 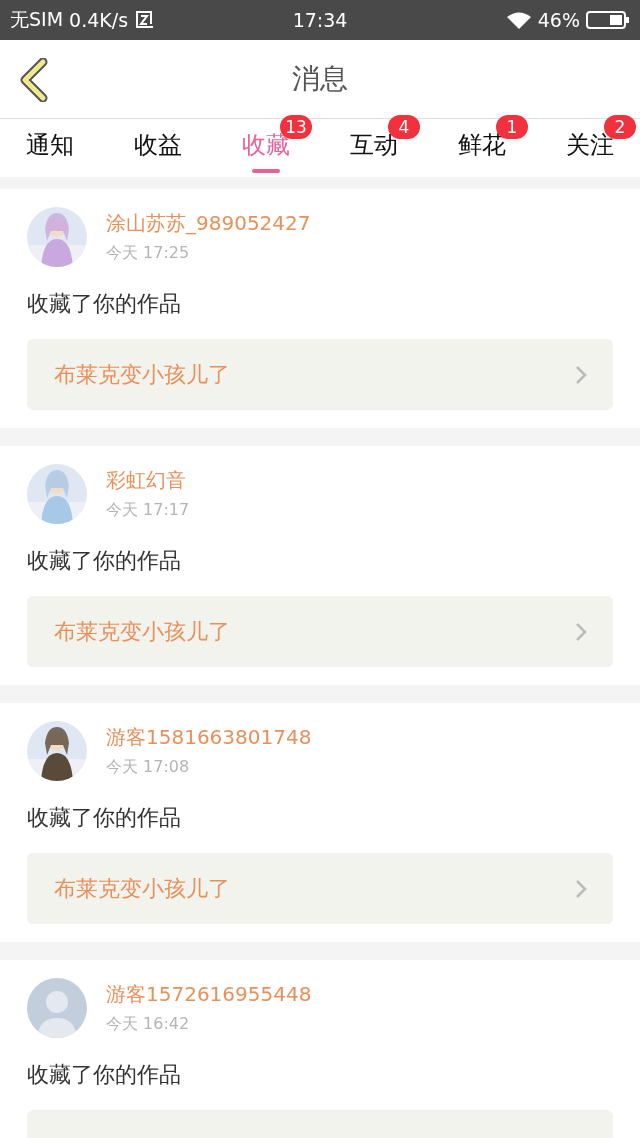 I want to click on message-time: 今天 17:25, so click(x=148, y=253).